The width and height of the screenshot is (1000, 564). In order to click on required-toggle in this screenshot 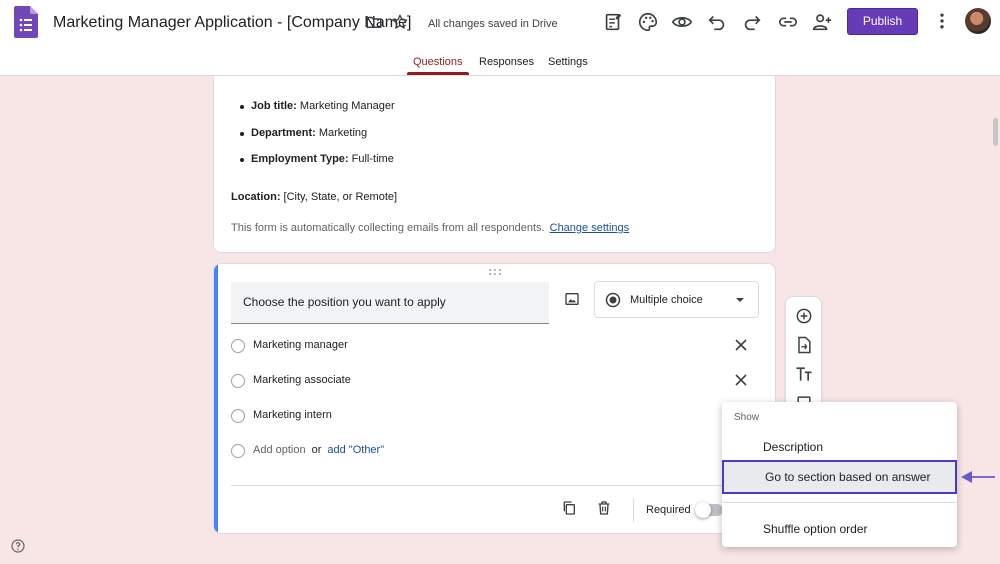, I will do `click(709, 510)`.